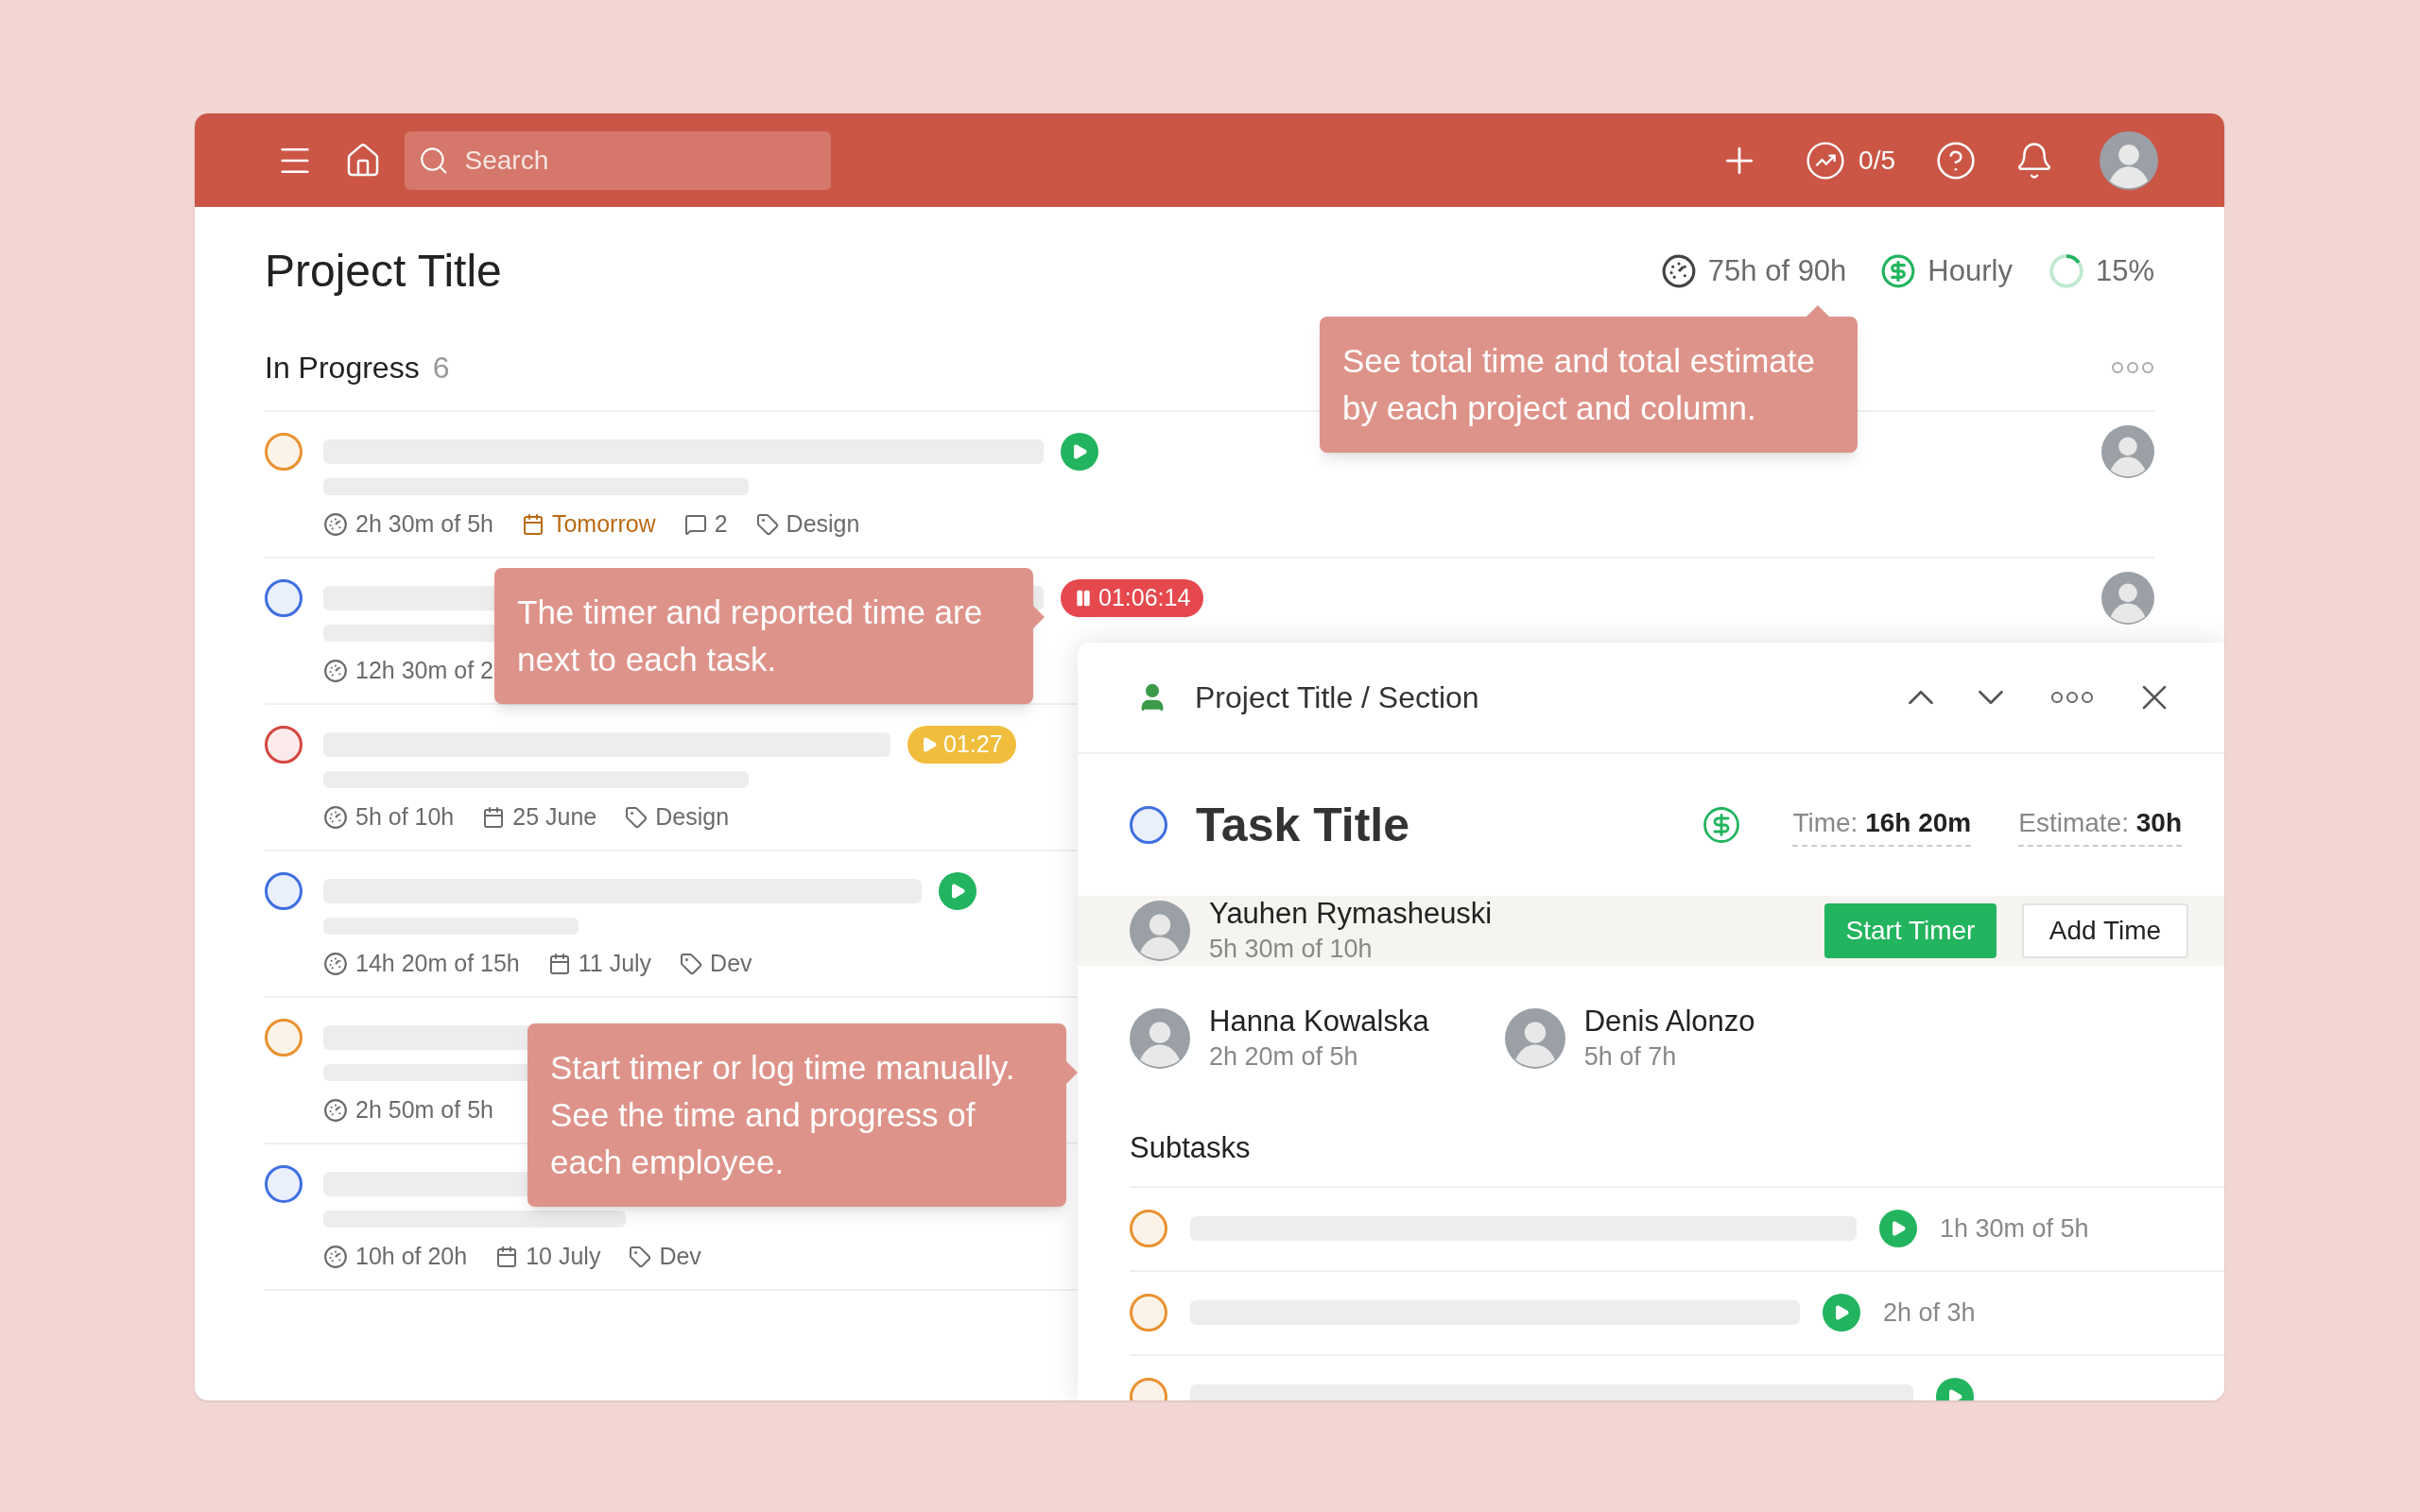 The width and height of the screenshot is (2420, 1512). What do you see at coordinates (424, 1110) in the screenshot?
I see `time-tracked: 2h 50m of 5h` at bounding box center [424, 1110].